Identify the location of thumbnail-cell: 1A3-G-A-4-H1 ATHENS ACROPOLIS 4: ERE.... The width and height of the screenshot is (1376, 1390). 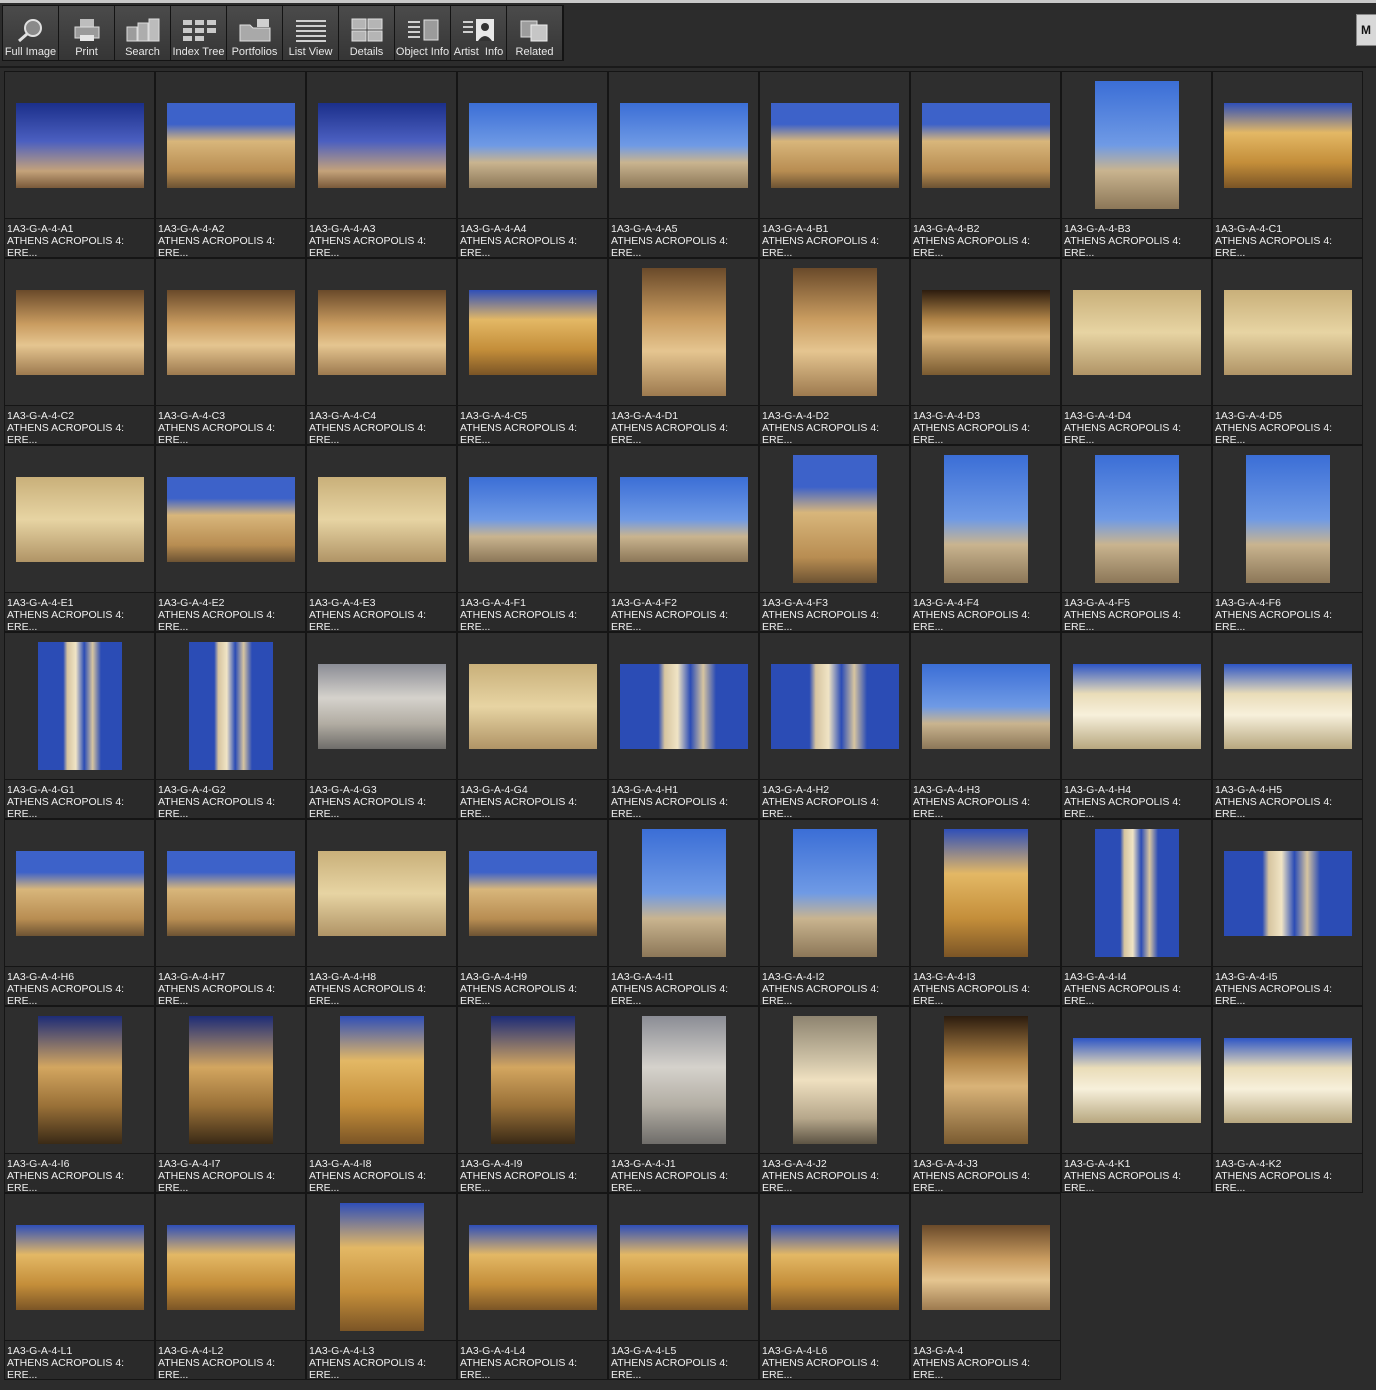
(683, 725).